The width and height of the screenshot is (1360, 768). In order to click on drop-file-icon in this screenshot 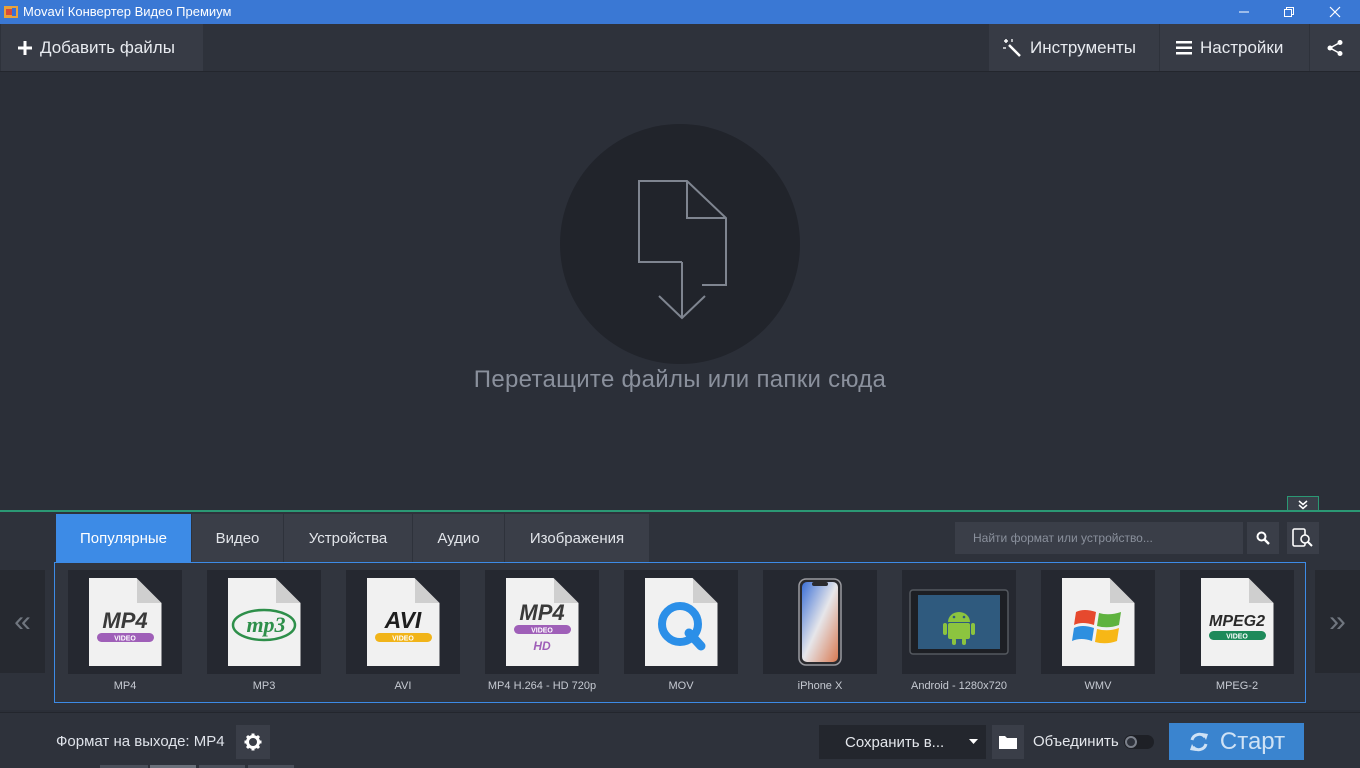, I will do `click(682, 250)`.